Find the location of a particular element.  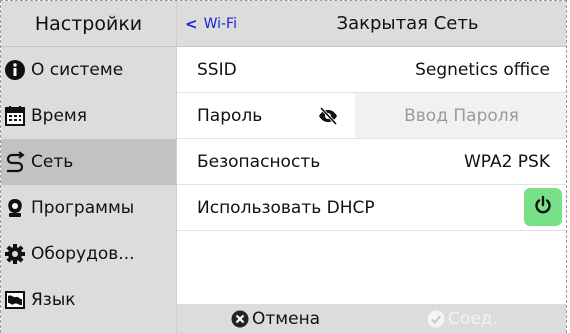

gear-icon is located at coordinates (15, 254).